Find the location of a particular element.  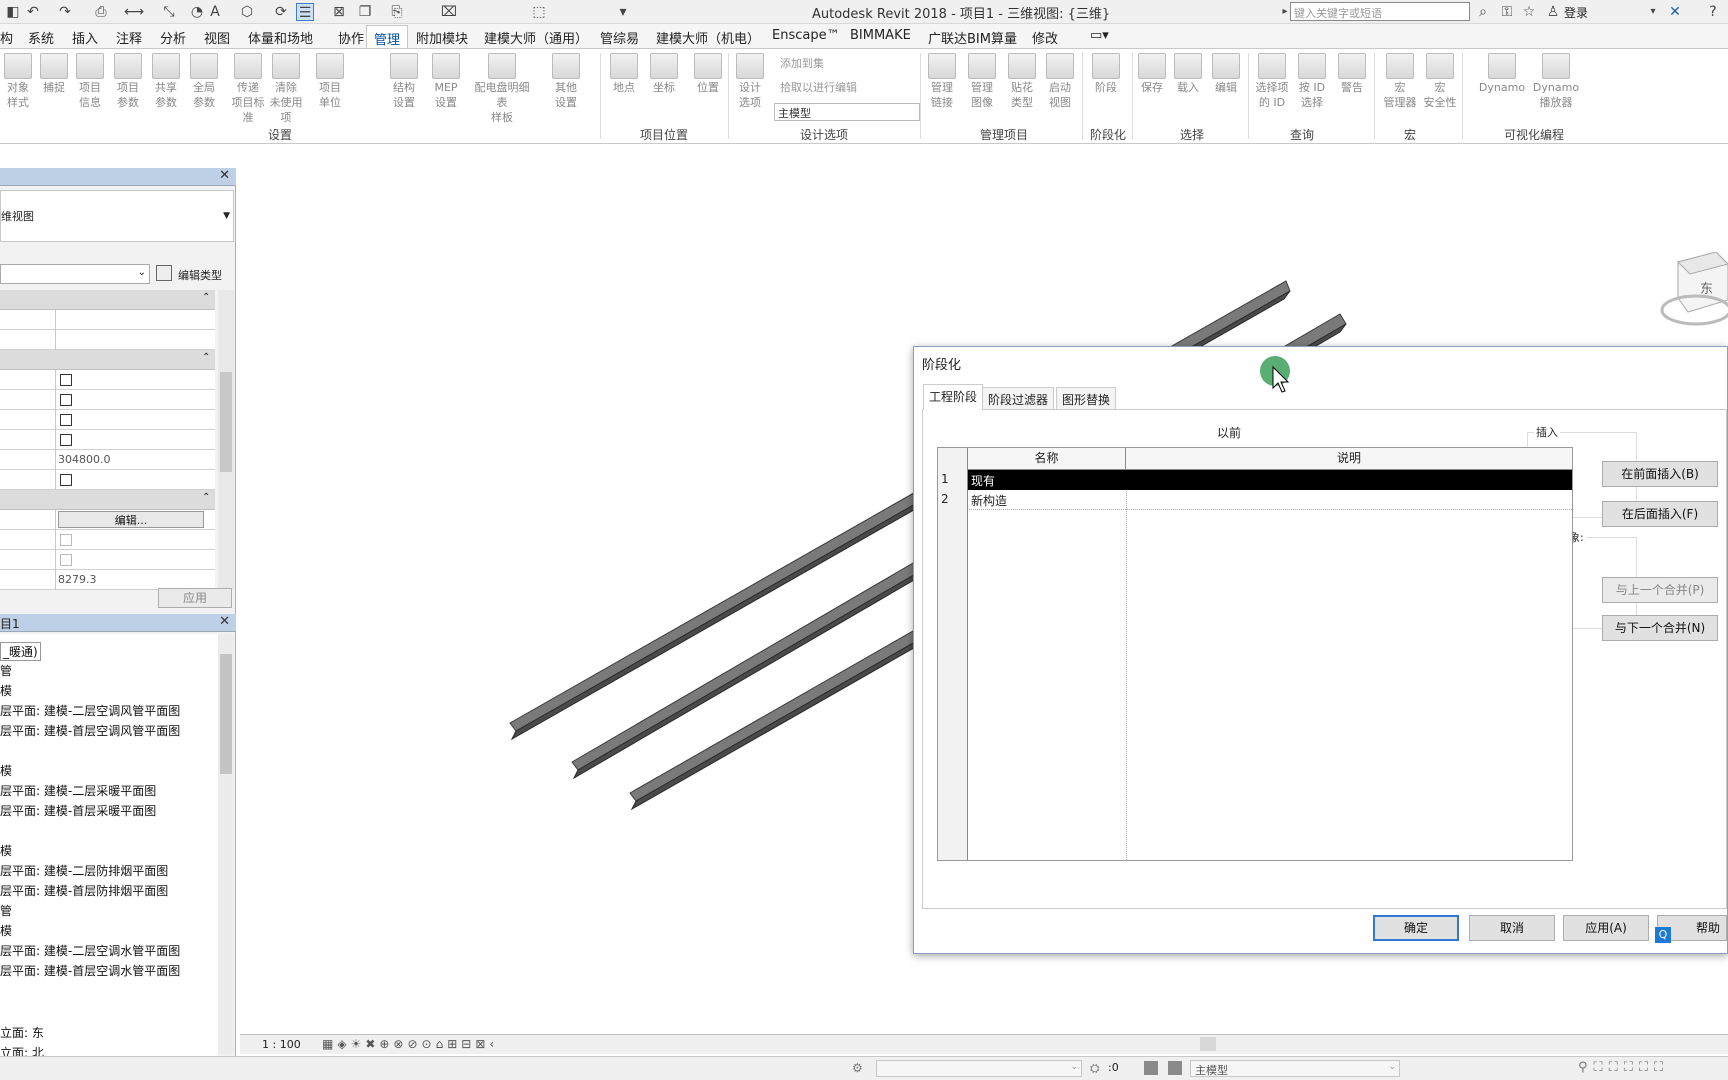

primary-model-combo: 主模型 is located at coordinates (847, 112).